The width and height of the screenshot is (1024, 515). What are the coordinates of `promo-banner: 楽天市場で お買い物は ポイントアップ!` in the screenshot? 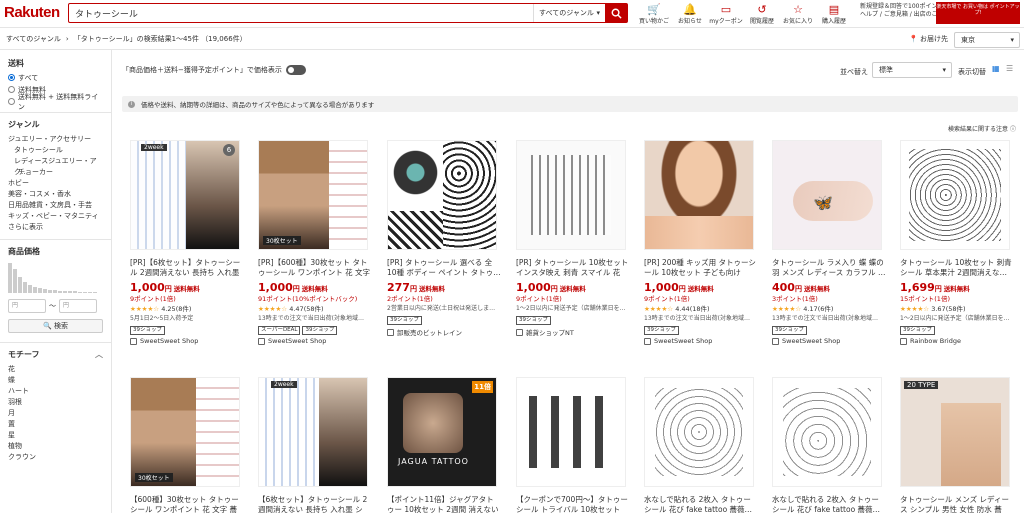 It's located at (978, 13).